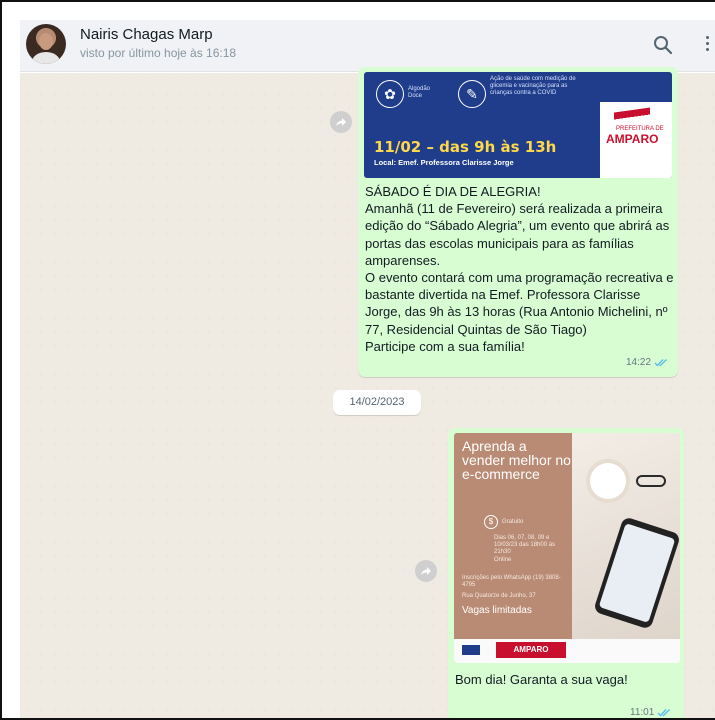  I want to click on coffee-cup-graphic, so click(608, 481).